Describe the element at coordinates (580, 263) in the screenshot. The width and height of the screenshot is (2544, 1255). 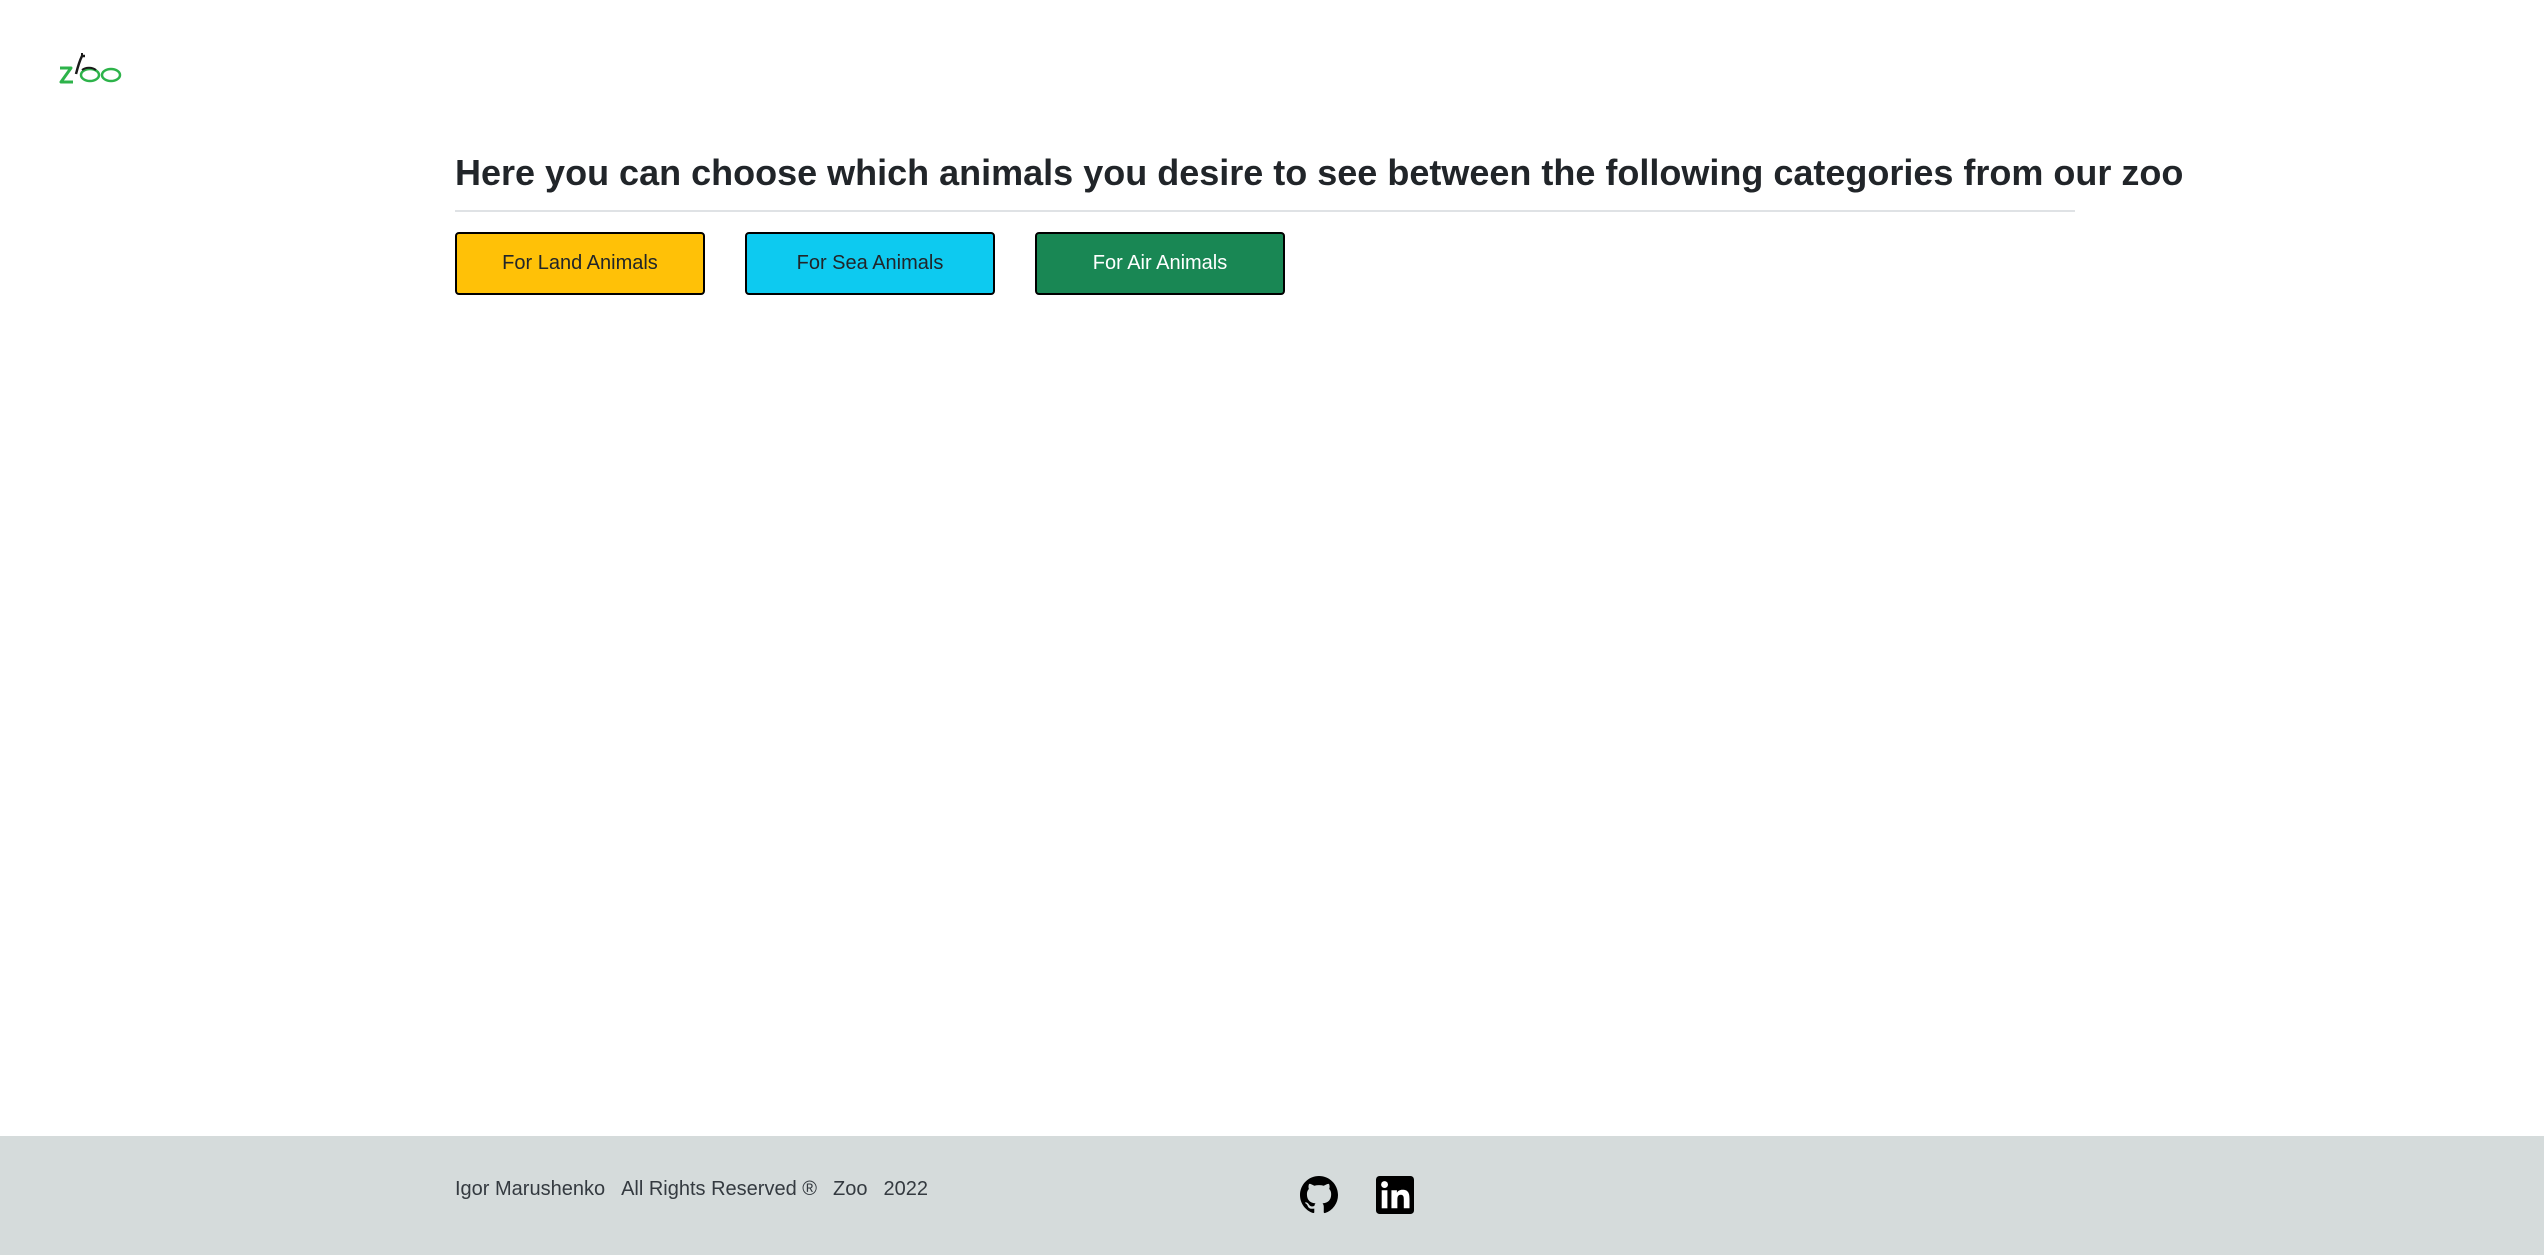
I see `land-animals-button: For Land Animals` at that location.